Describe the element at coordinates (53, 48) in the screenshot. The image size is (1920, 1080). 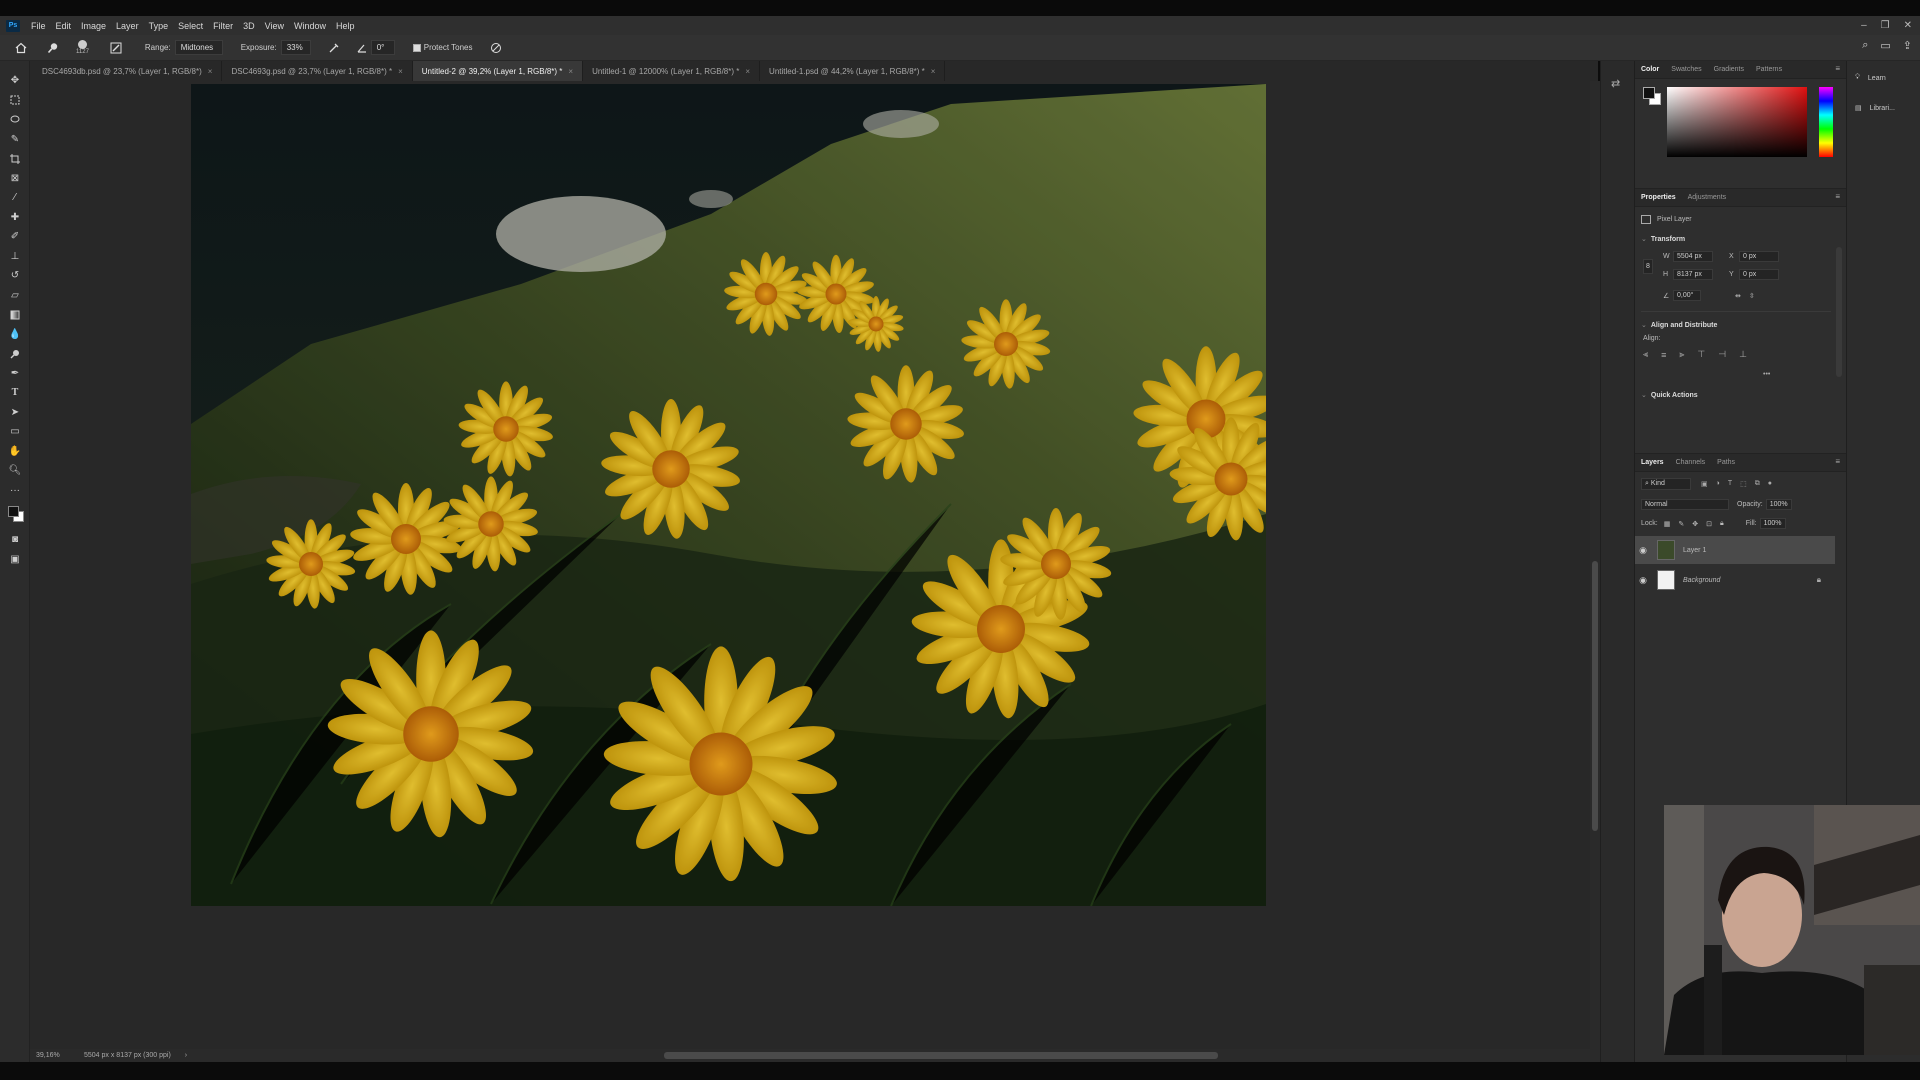
I see `dodge-tool-preset-icon` at that location.